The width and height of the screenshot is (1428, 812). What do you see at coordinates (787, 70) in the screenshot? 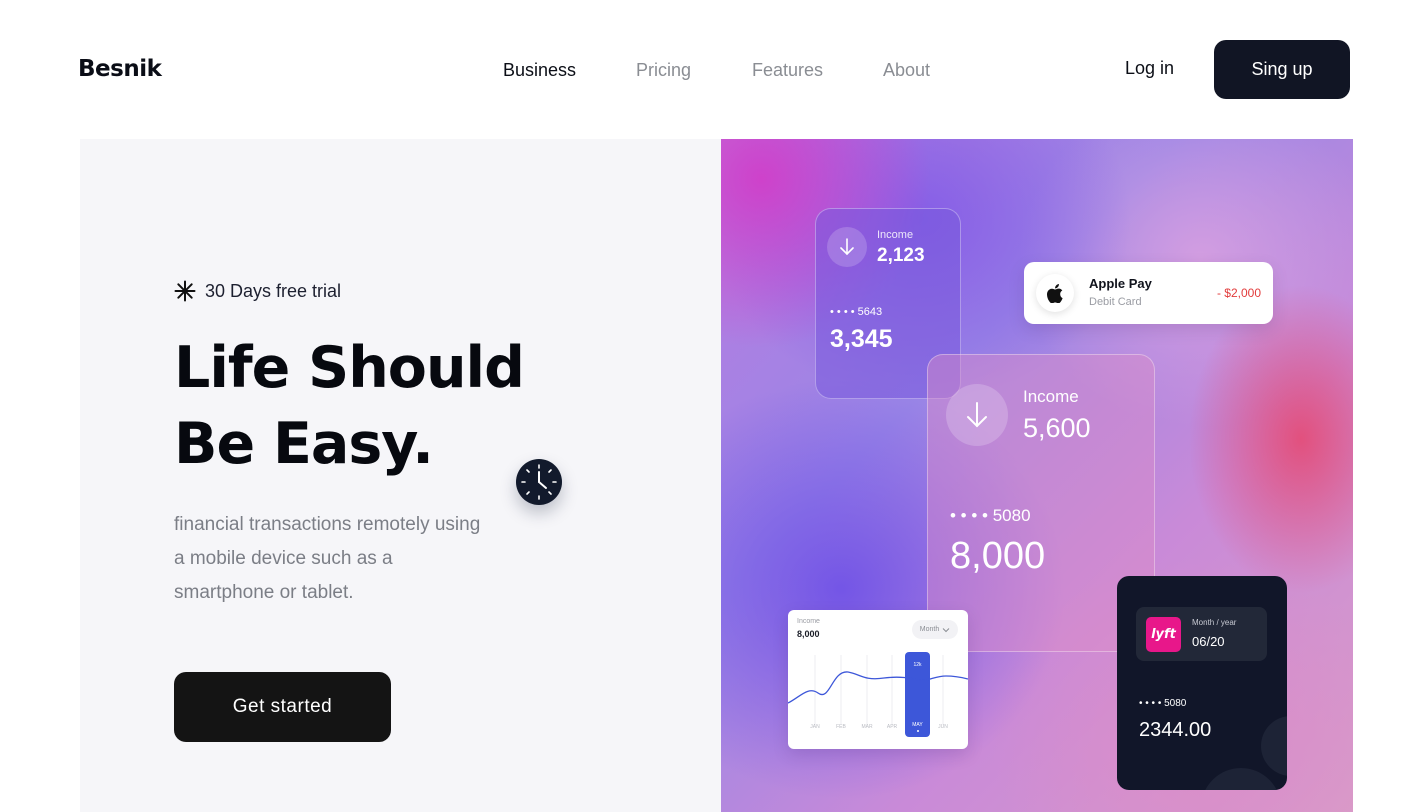
I see `nav-features: Features` at bounding box center [787, 70].